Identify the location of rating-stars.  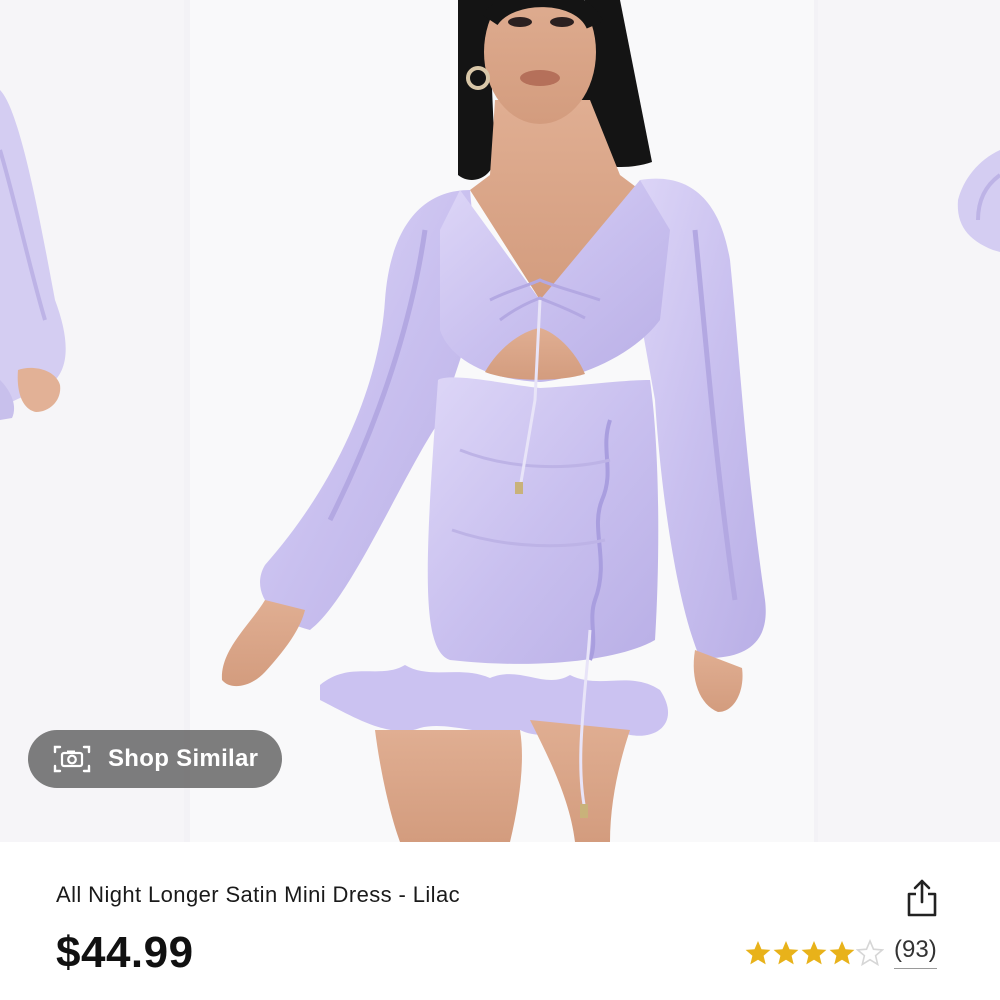
(814, 952).